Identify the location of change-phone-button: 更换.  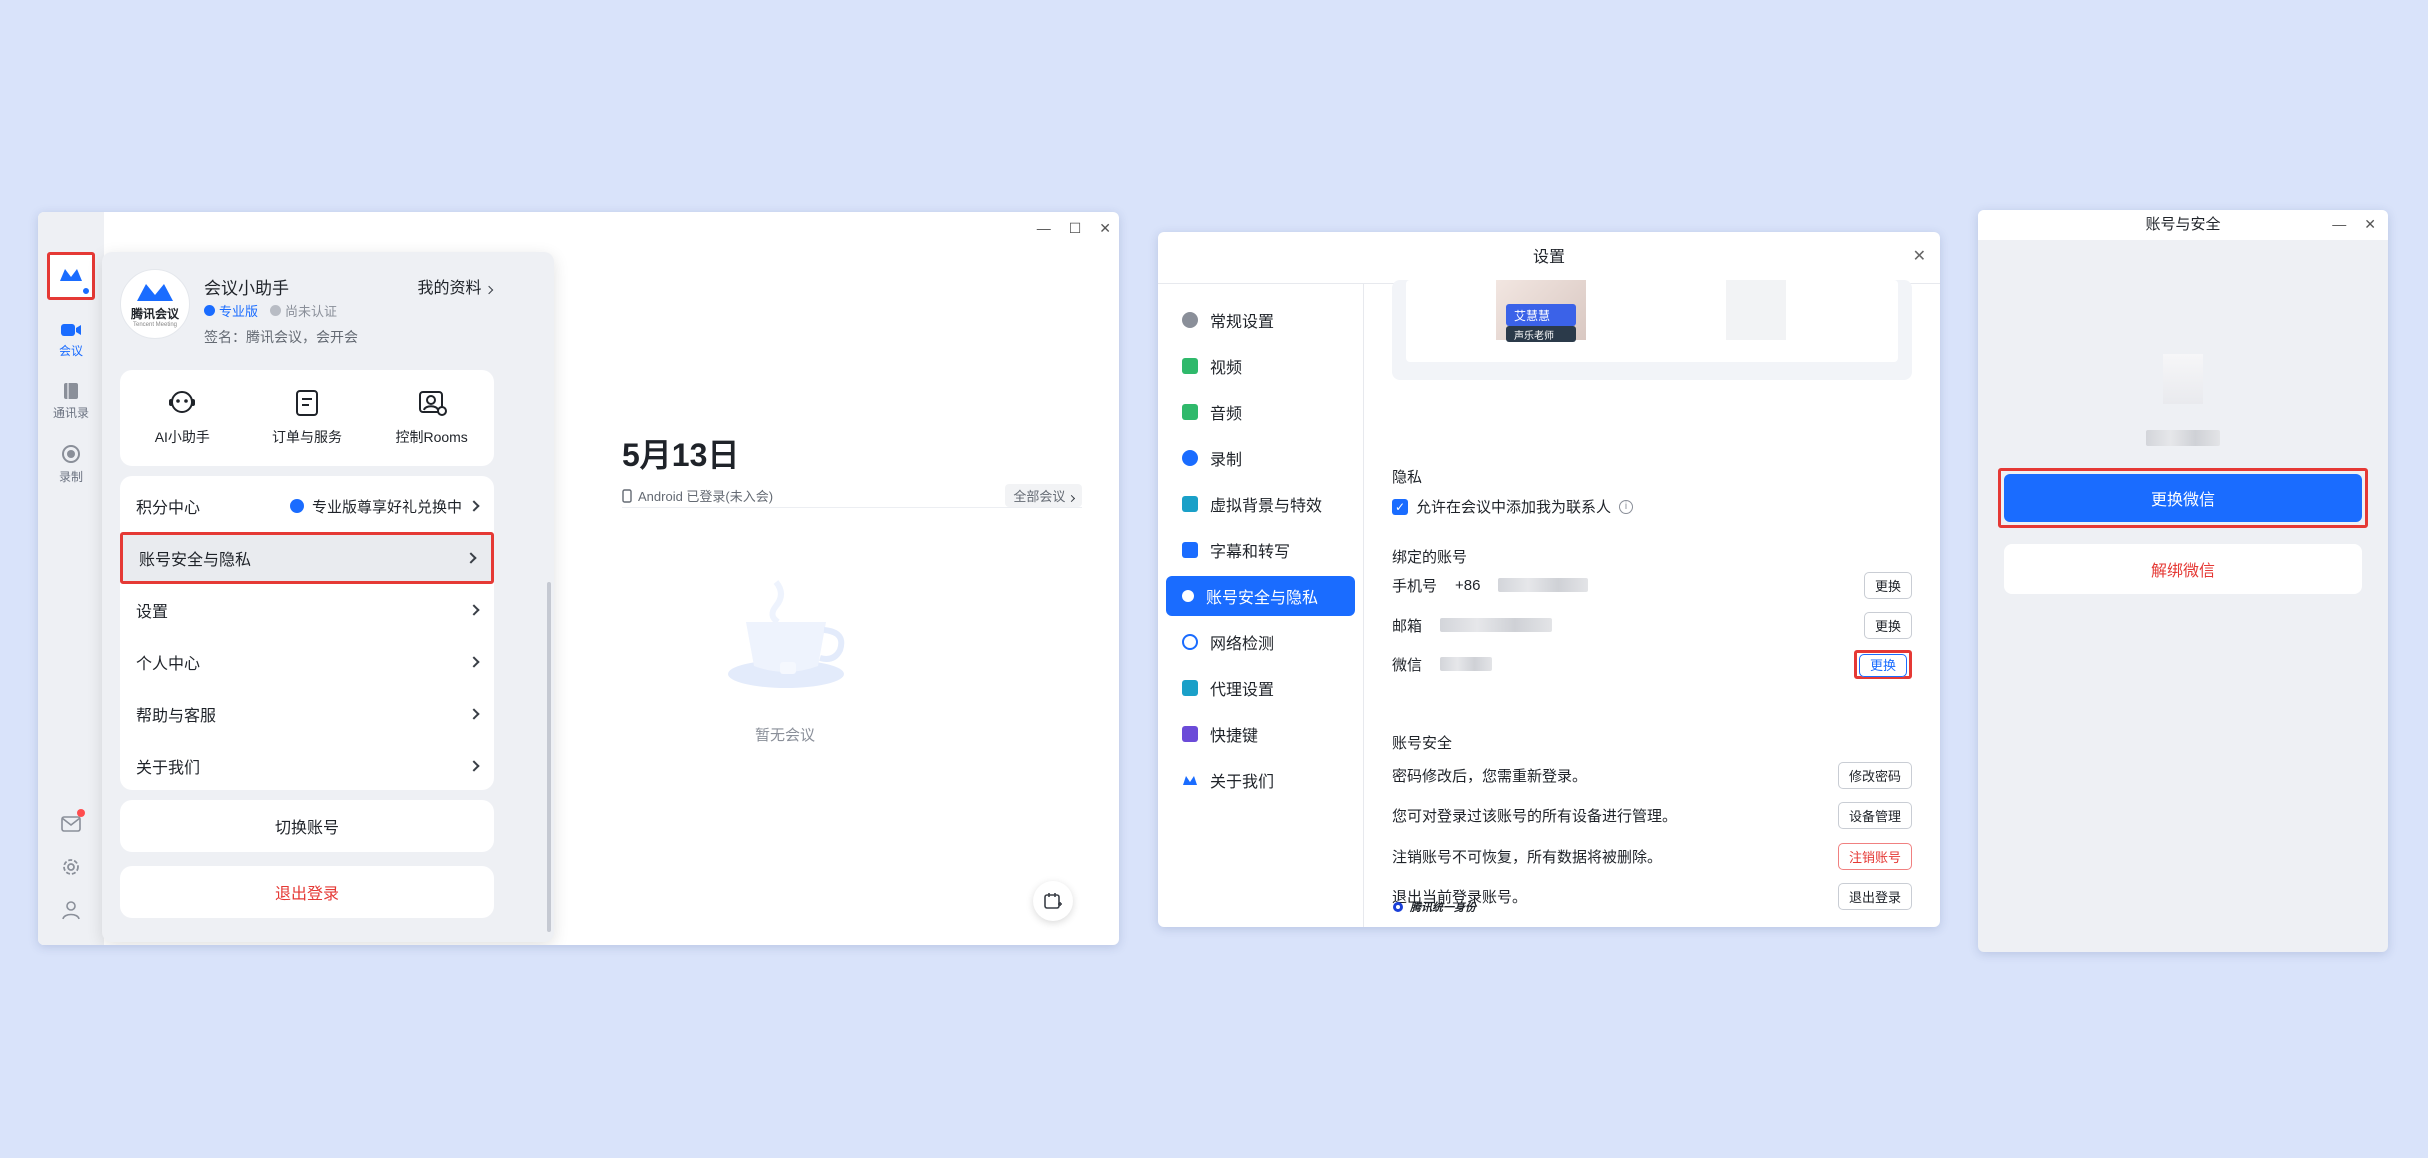
(1887, 585).